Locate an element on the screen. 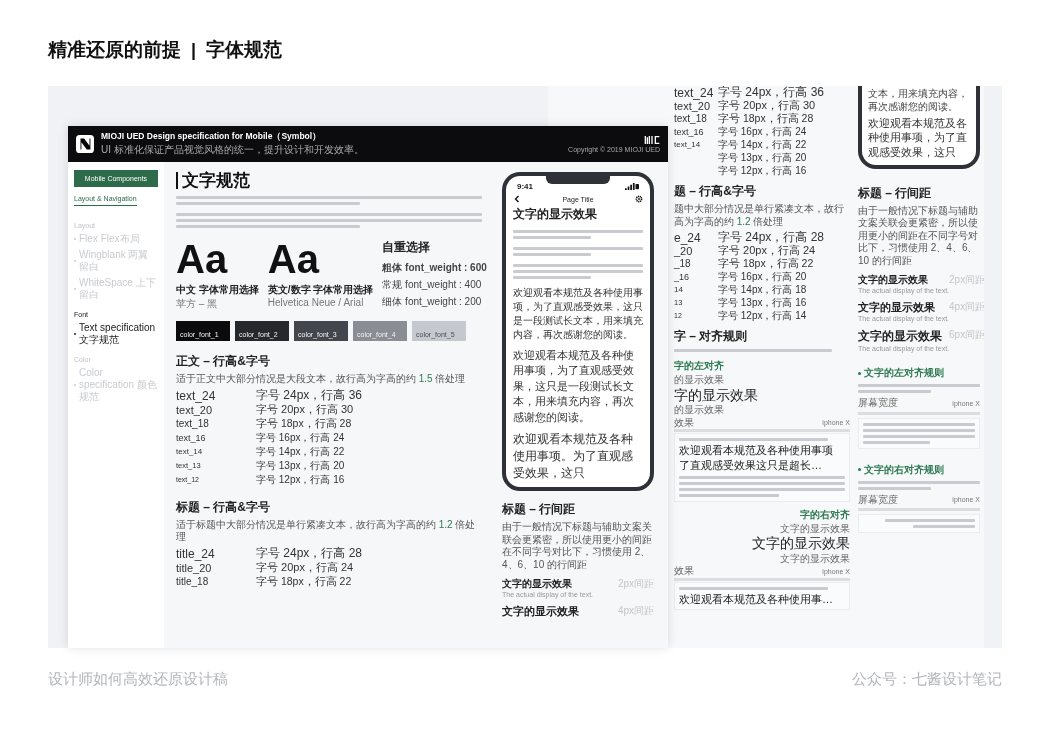 The image size is (1050, 735). style-name: e_24 is located at coordinates (688, 237).